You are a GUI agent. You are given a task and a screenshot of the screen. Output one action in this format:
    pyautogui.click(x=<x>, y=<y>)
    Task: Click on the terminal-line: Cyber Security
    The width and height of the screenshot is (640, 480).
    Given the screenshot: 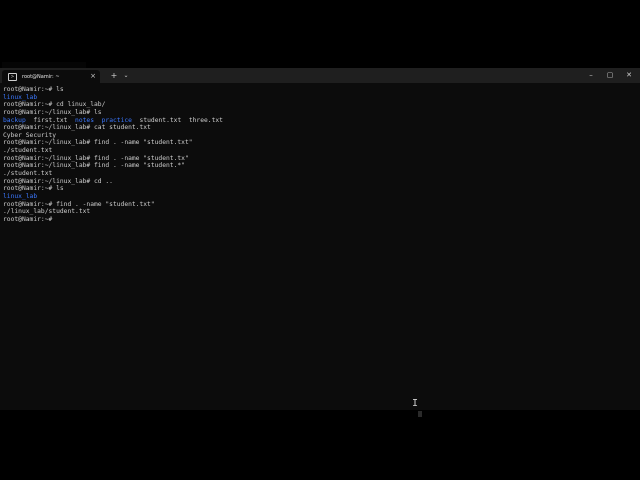 What is the action you would take?
    pyautogui.click(x=320, y=136)
    